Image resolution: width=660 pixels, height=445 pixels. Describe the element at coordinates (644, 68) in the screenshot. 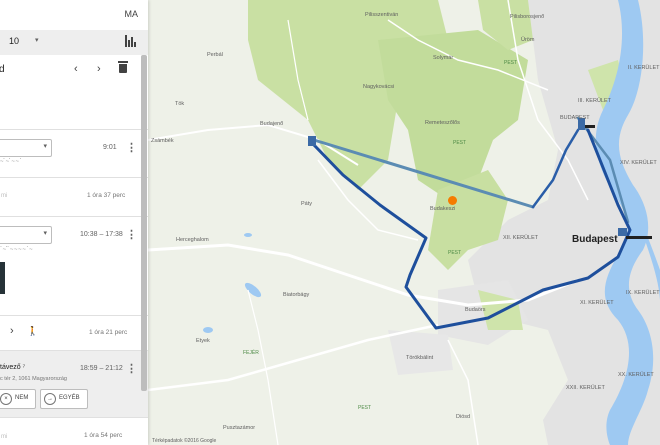

I see `map-label-kerulet-ii: II. KERÜLET` at that location.